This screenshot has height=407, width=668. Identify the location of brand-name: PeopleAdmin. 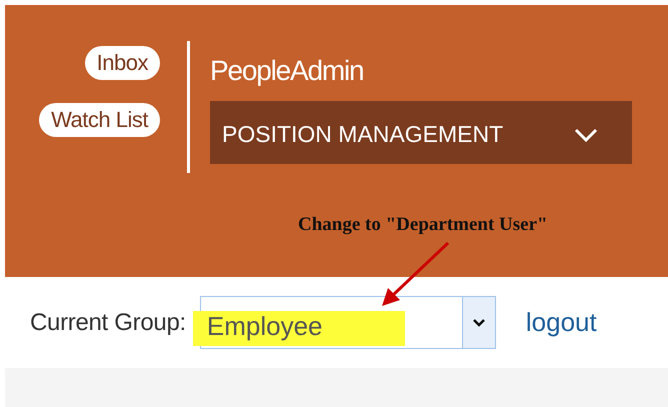
(287, 71).